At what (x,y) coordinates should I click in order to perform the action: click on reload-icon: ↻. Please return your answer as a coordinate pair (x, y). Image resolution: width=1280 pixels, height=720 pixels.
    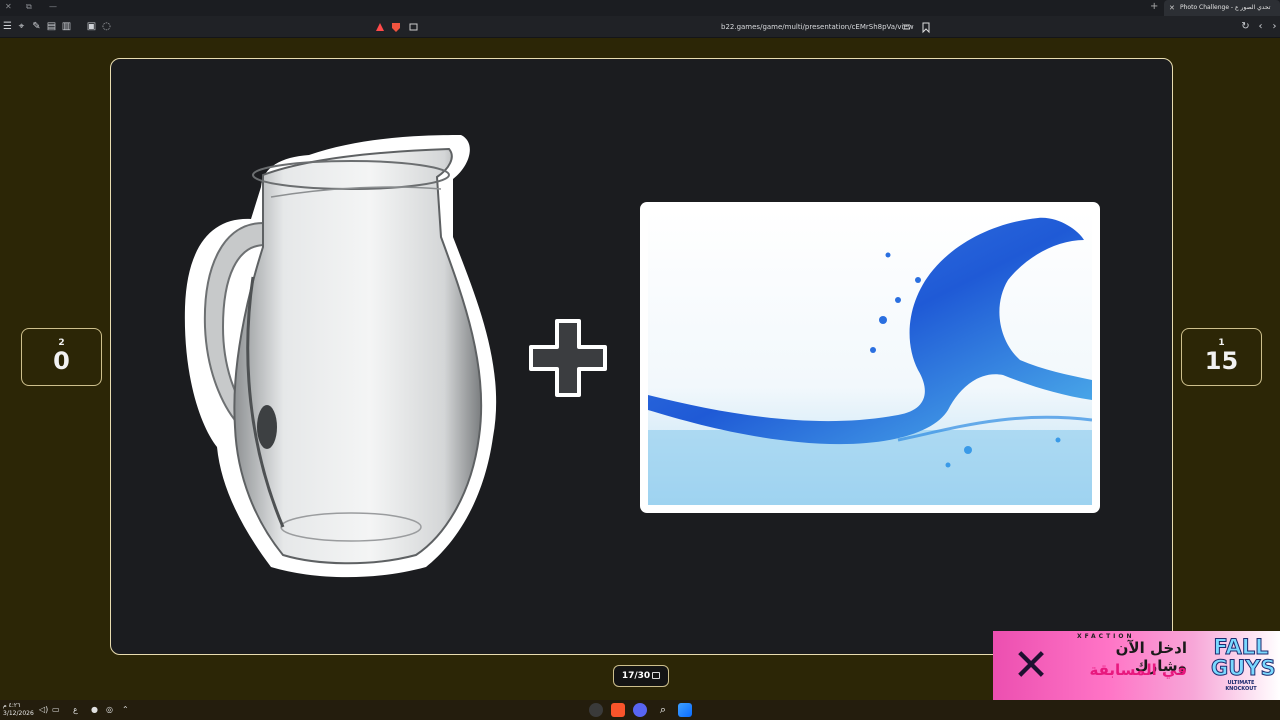
    Looking at the image, I should click on (1245, 26).